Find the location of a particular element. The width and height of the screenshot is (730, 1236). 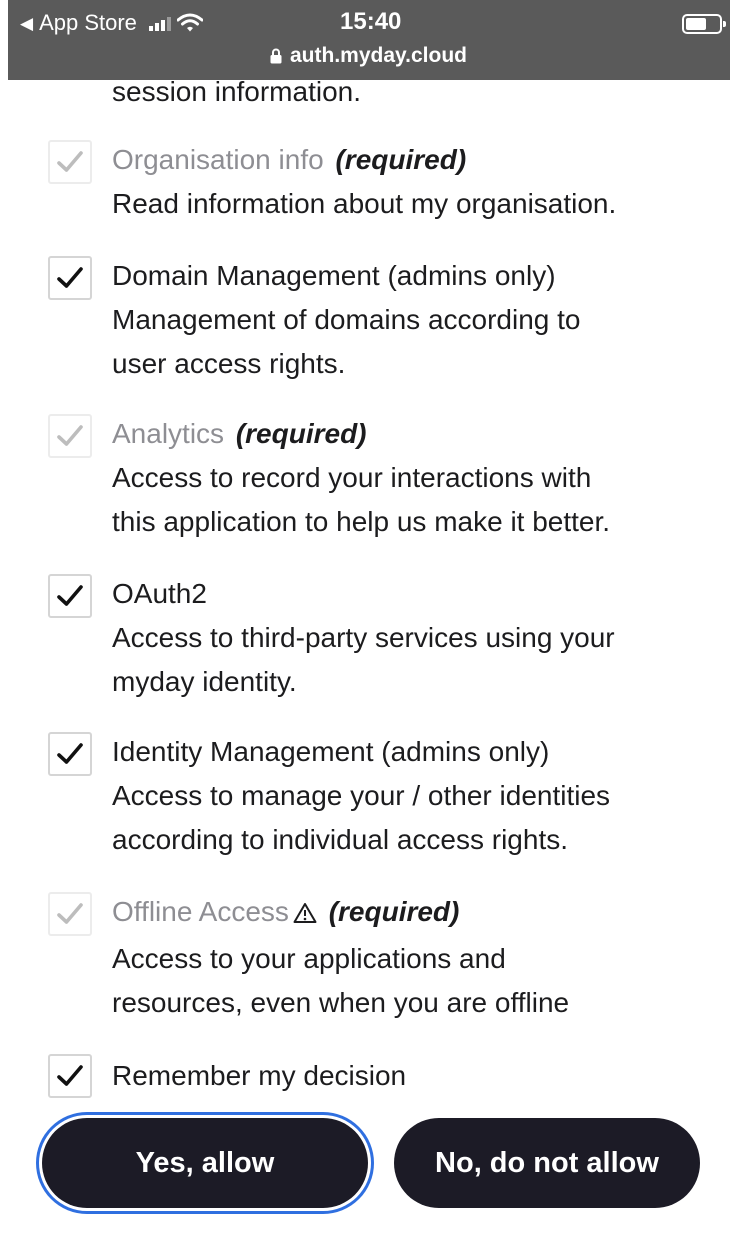

clock-time: 15:40 is located at coordinates (371, 21).